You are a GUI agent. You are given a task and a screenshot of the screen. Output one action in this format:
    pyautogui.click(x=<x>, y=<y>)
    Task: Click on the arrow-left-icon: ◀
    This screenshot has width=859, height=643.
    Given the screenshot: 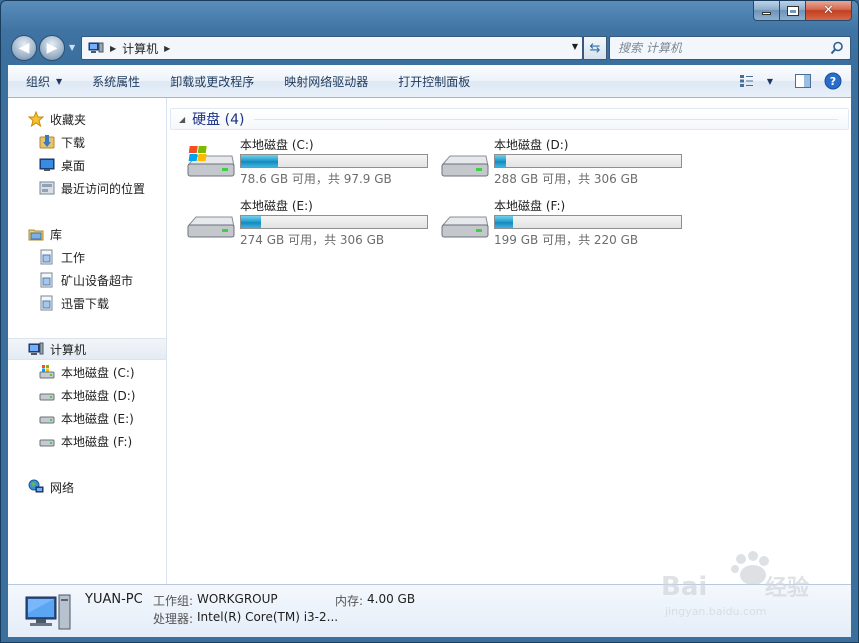 What is the action you would take?
    pyautogui.click(x=24, y=48)
    